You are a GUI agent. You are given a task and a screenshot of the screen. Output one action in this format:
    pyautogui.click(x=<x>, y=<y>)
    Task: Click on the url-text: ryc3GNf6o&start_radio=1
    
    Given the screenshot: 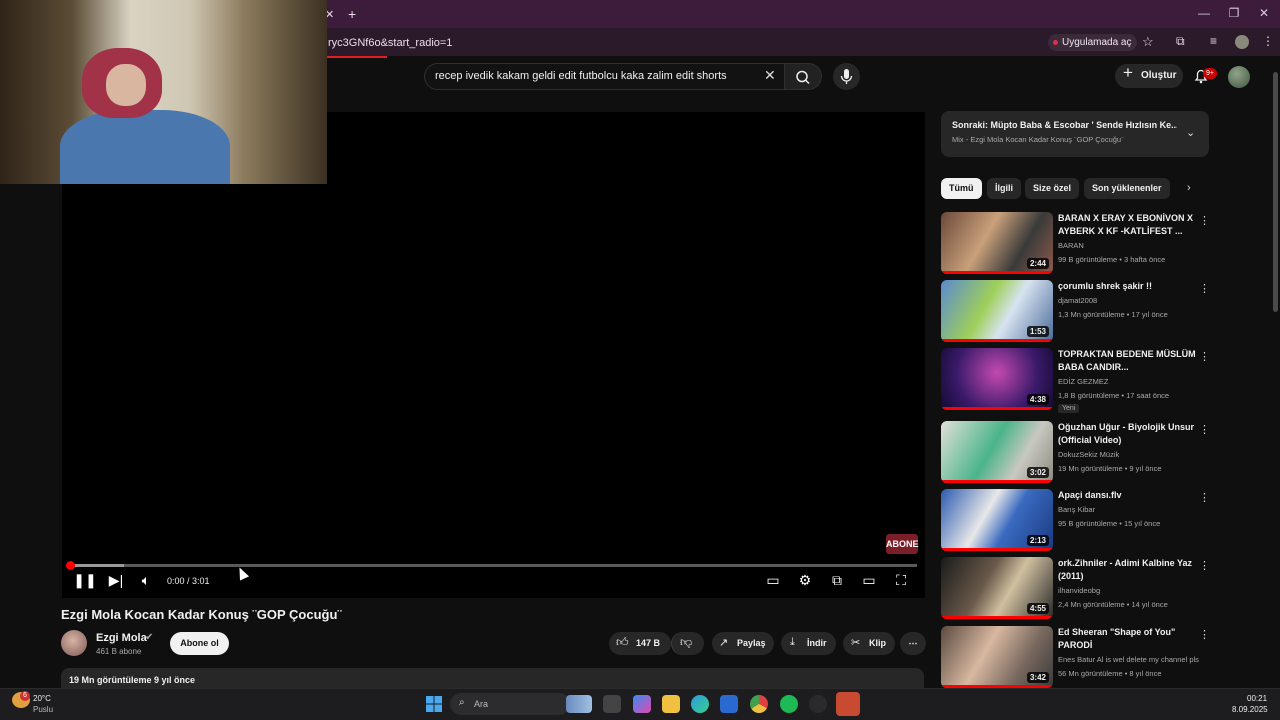 What is the action you would take?
    pyautogui.click(x=390, y=43)
    